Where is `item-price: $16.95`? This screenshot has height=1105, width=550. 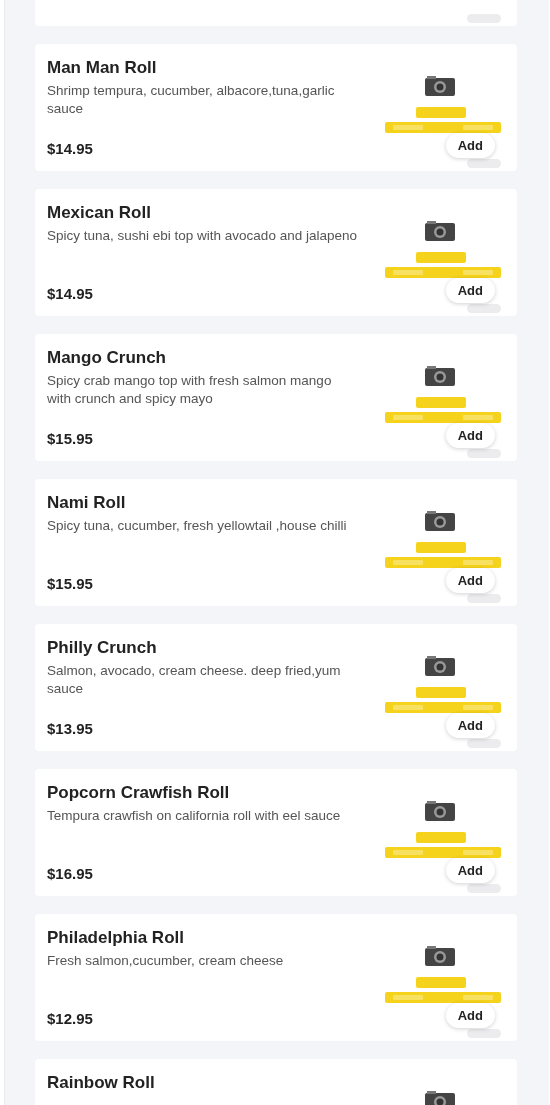 item-price: $16.95 is located at coordinates (70, 874).